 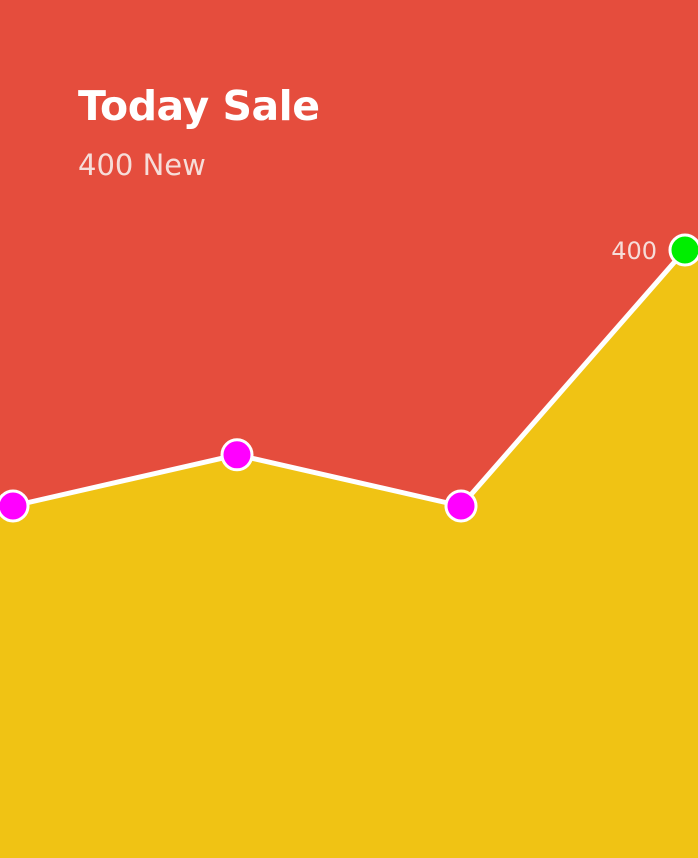 I want to click on card-subtitle: 400 New, so click(x=142, y=165).